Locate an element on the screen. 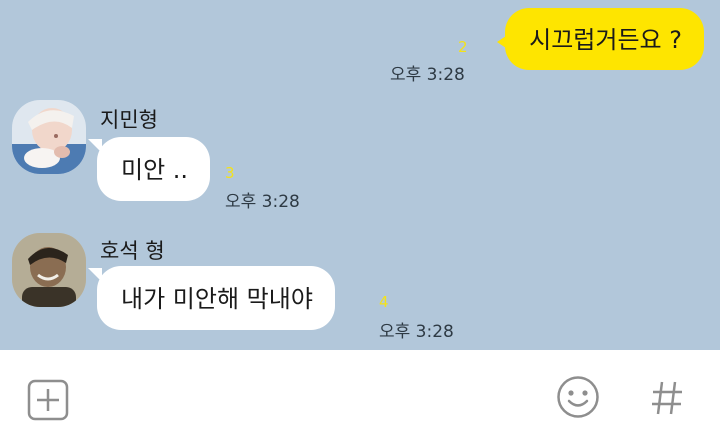 Image resolution: width=720 pixels, height=445 pixels. incoming-message-bubble: 내가 미안해 막내야 is located at coordinates (211, 298).